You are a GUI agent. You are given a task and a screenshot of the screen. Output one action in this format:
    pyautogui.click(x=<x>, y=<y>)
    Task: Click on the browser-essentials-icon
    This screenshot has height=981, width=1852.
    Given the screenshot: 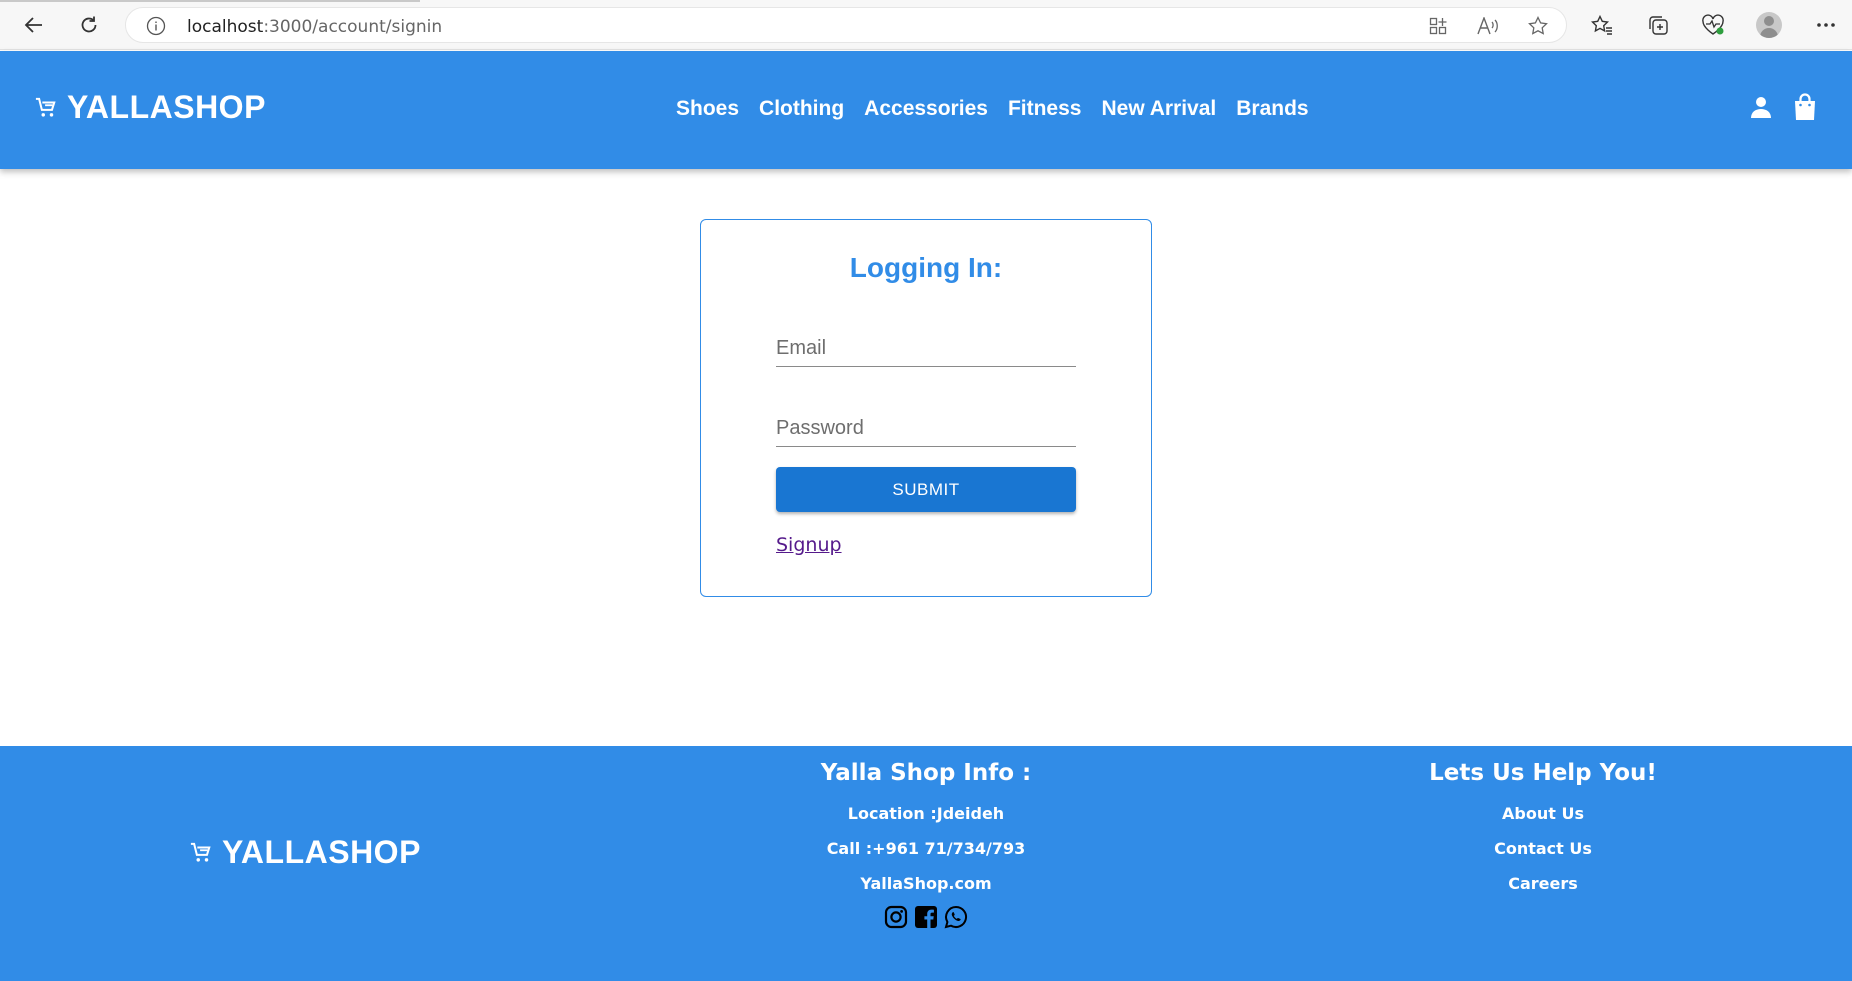 What is the action you would take?
    pyautogui.click(x=1713, y=25)
    